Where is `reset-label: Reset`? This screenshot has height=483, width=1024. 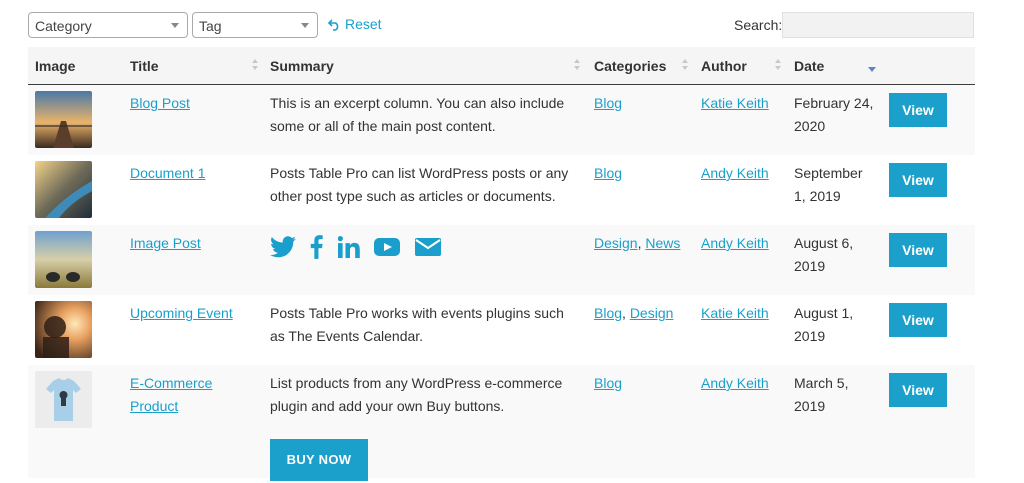
reset-label: Reset is located at coordinates (363, 24).